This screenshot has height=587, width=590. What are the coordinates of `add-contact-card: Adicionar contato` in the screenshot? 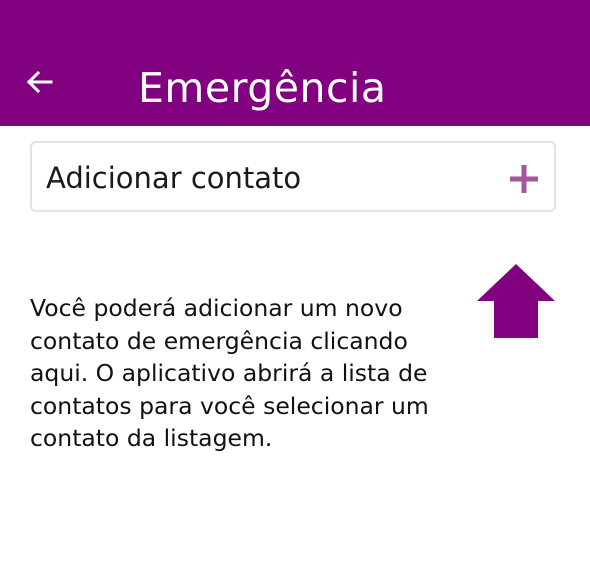 It's located at (293, 176).